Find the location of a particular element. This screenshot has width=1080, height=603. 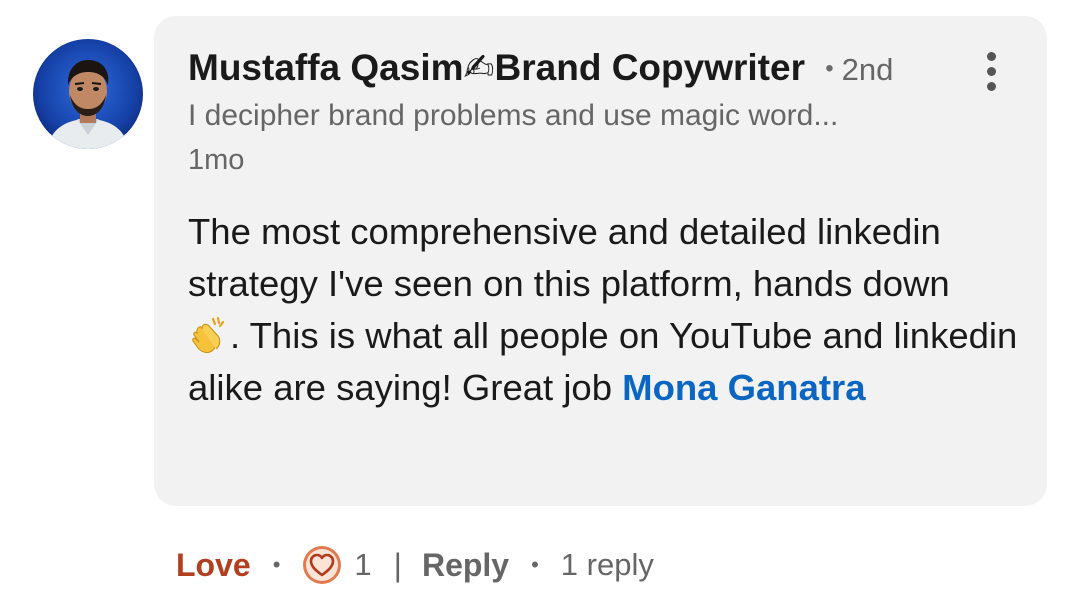

mention-link: Mona Ganatra is located at coordinates (743, 387).